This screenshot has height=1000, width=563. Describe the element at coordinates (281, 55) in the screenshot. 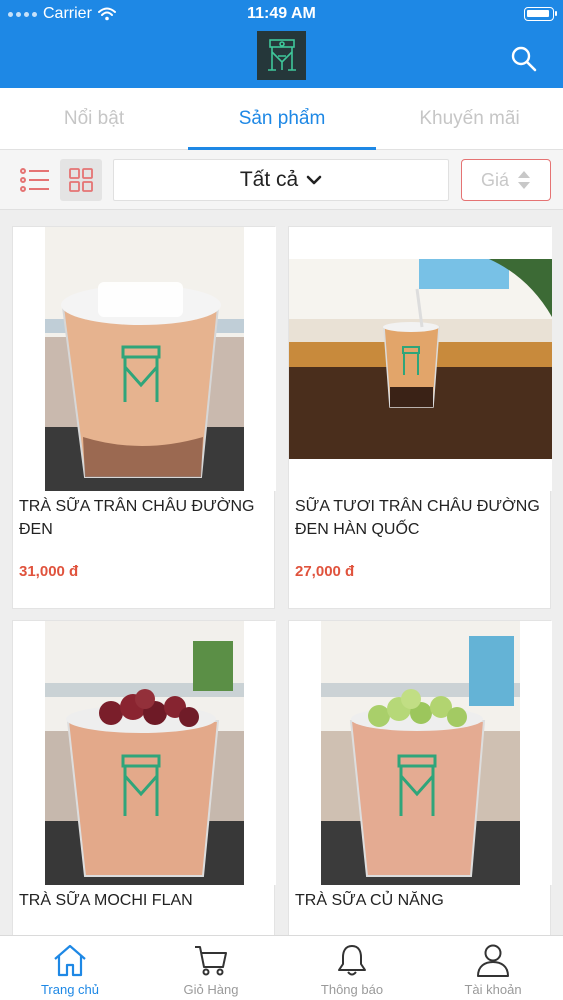

I see `brand-monogram-logo` at that location.